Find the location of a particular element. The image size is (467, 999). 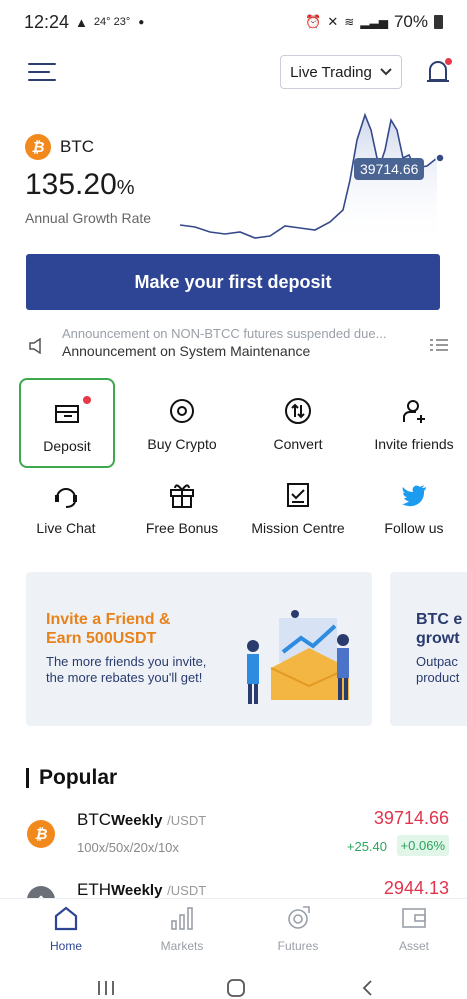

status-right: ⏰ ✕ ≋ ▂▃▅ 70% is located at coordinates (374, 22).